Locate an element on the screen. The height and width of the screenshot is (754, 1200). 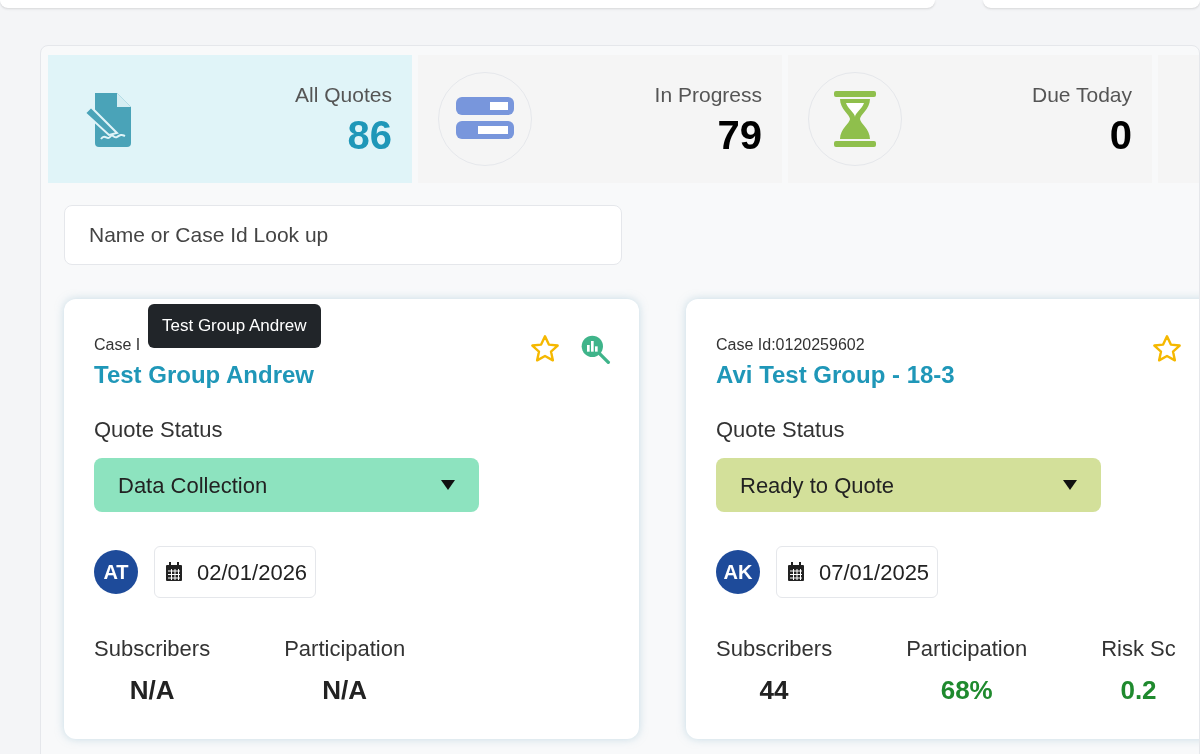
avatar: AT is located at coordinates (116, 572).